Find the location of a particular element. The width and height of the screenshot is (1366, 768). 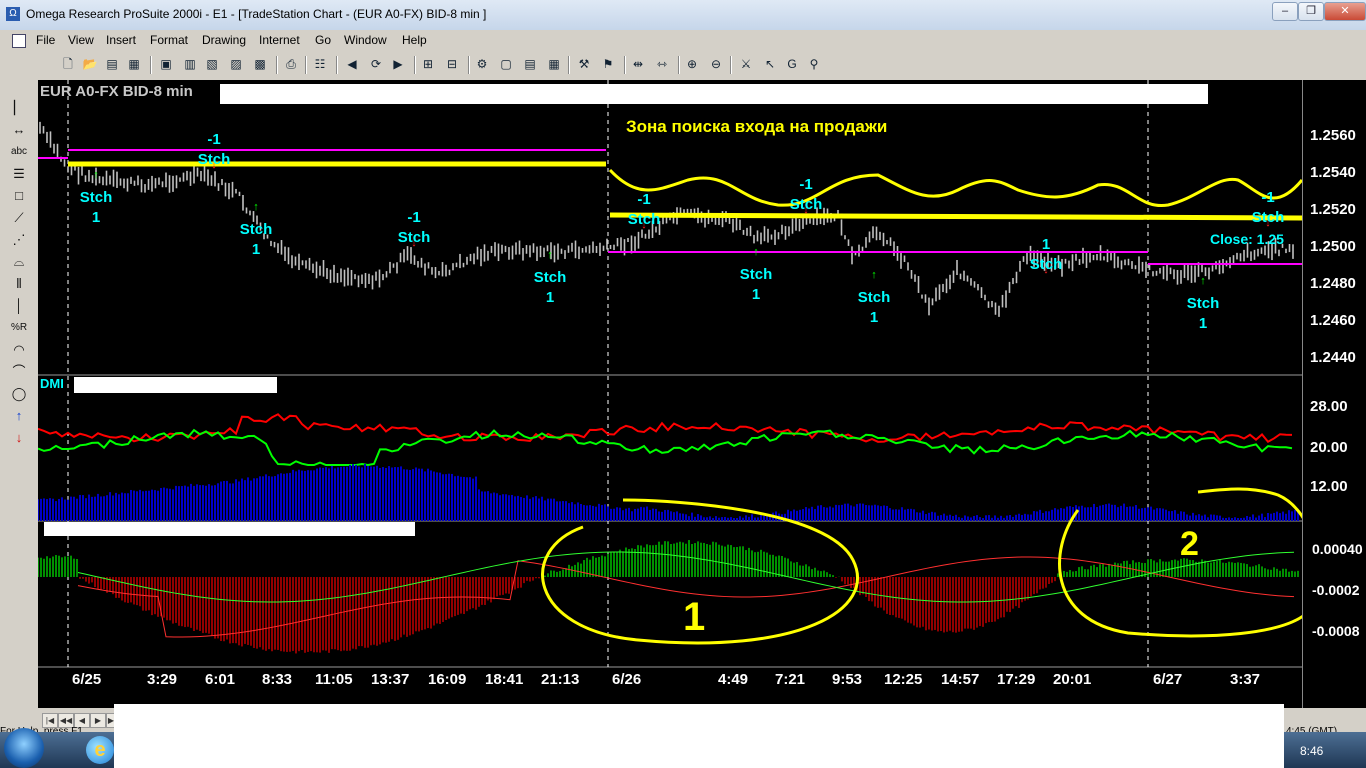

ellipse-tool-icon: ◯ is located at coordinates (19, 394).